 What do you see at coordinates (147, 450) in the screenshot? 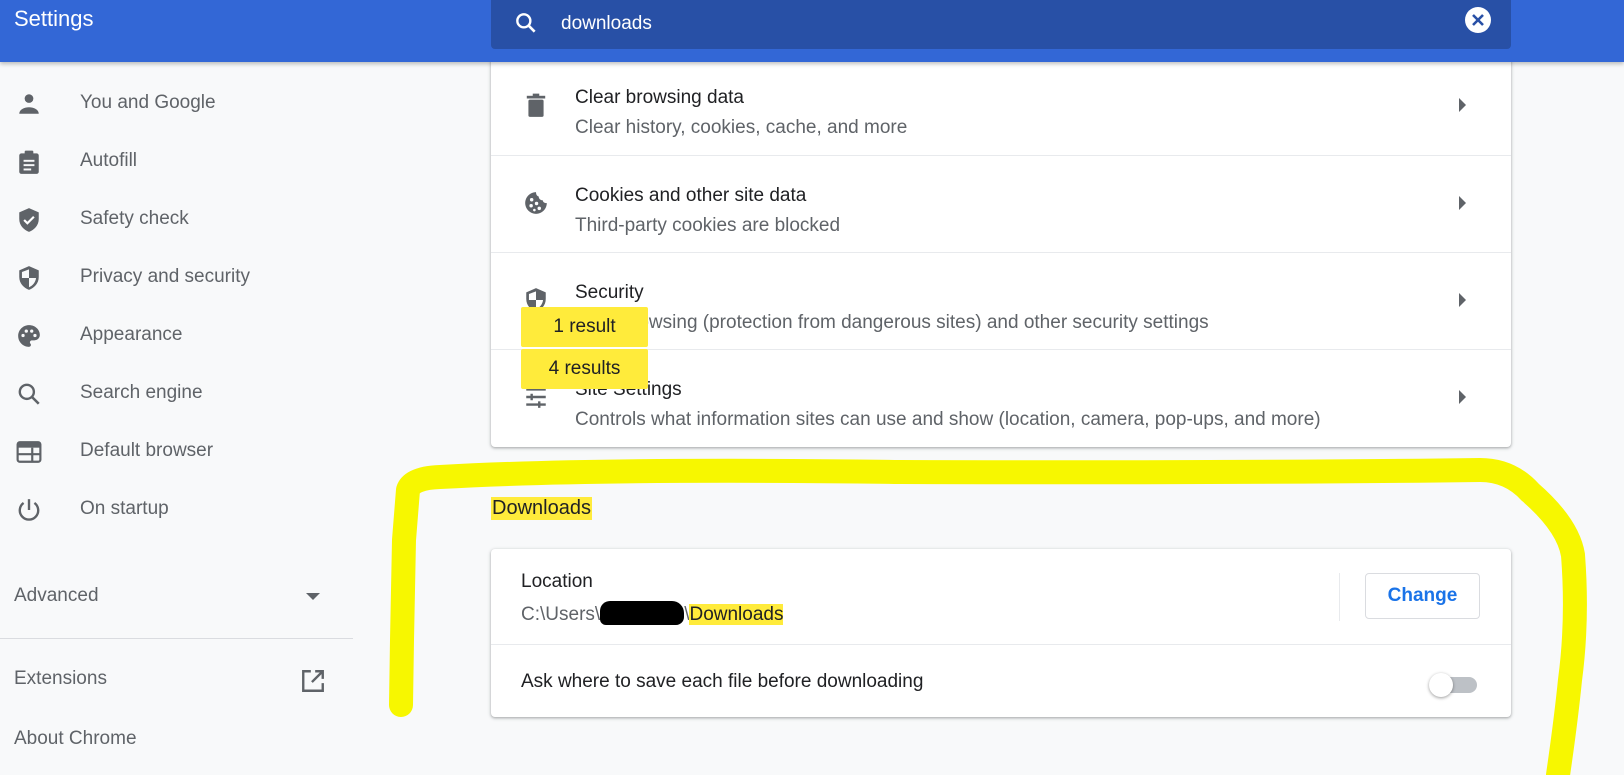
I see `sidebar-item-label: Default browser` at bounding box center [147, 450].